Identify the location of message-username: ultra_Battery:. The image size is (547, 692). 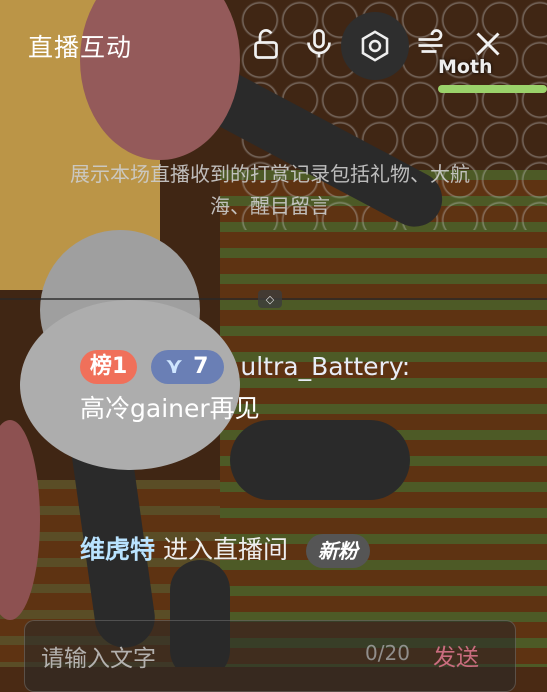
(325, 366).